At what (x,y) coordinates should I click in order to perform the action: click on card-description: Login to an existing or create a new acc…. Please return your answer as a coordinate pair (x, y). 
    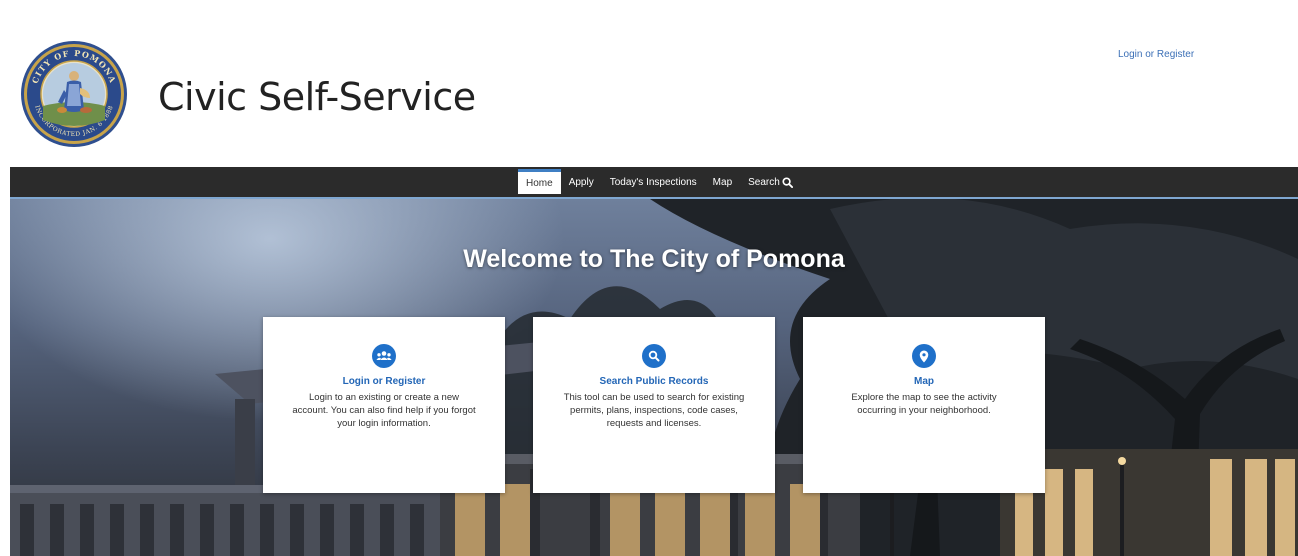
    Looking at the image, I should click on (384, 410).